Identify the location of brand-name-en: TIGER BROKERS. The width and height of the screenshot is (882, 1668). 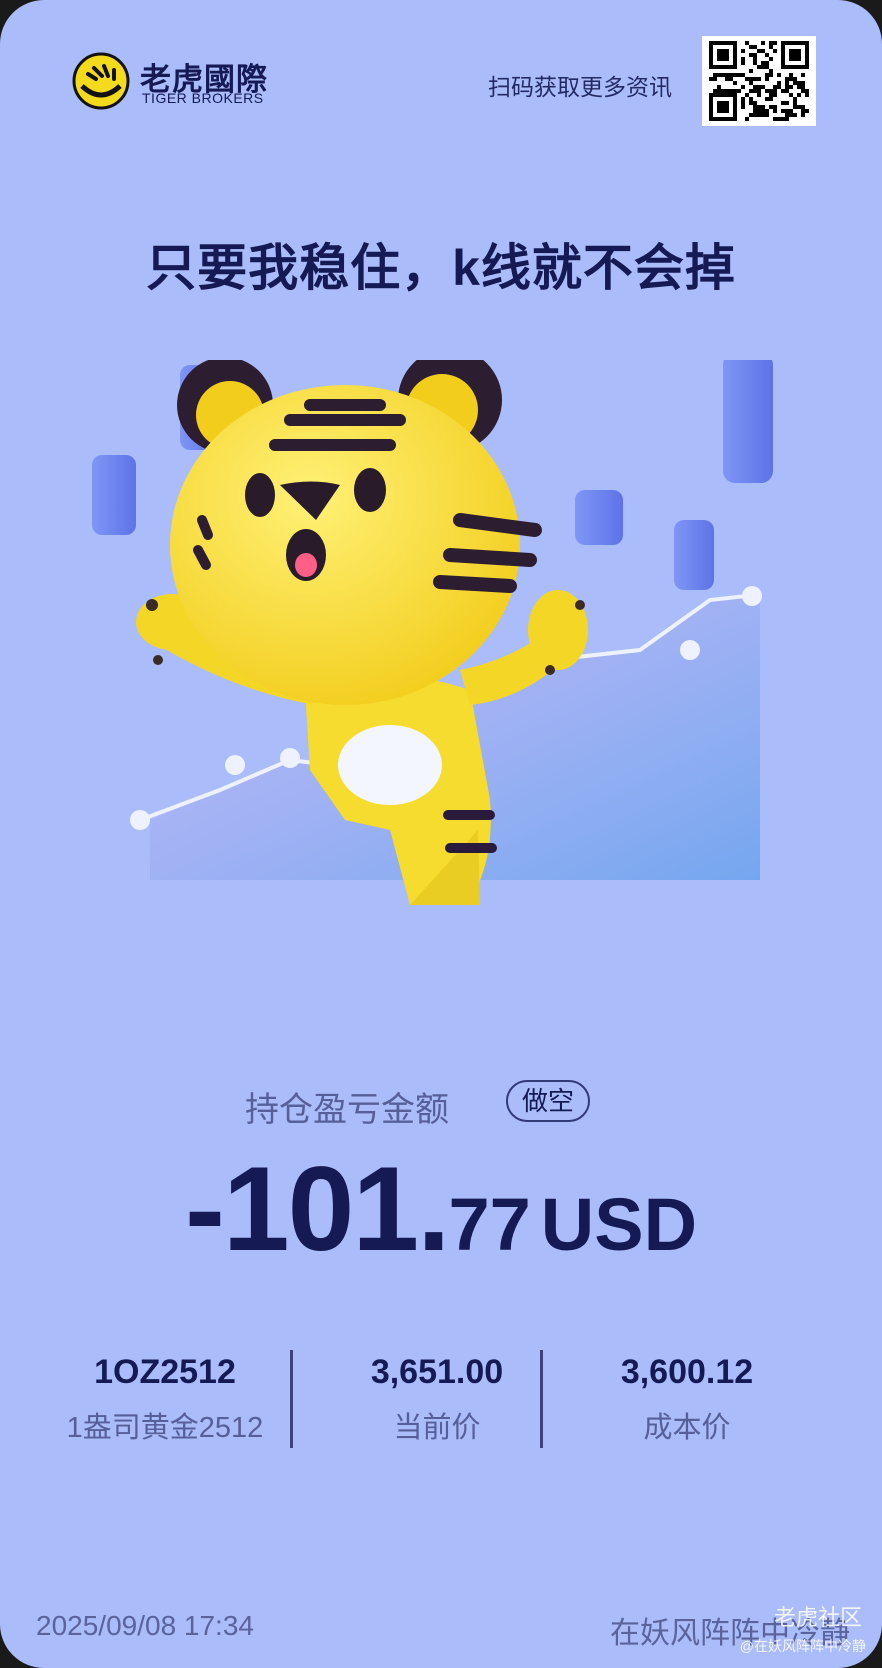
(203, 98).